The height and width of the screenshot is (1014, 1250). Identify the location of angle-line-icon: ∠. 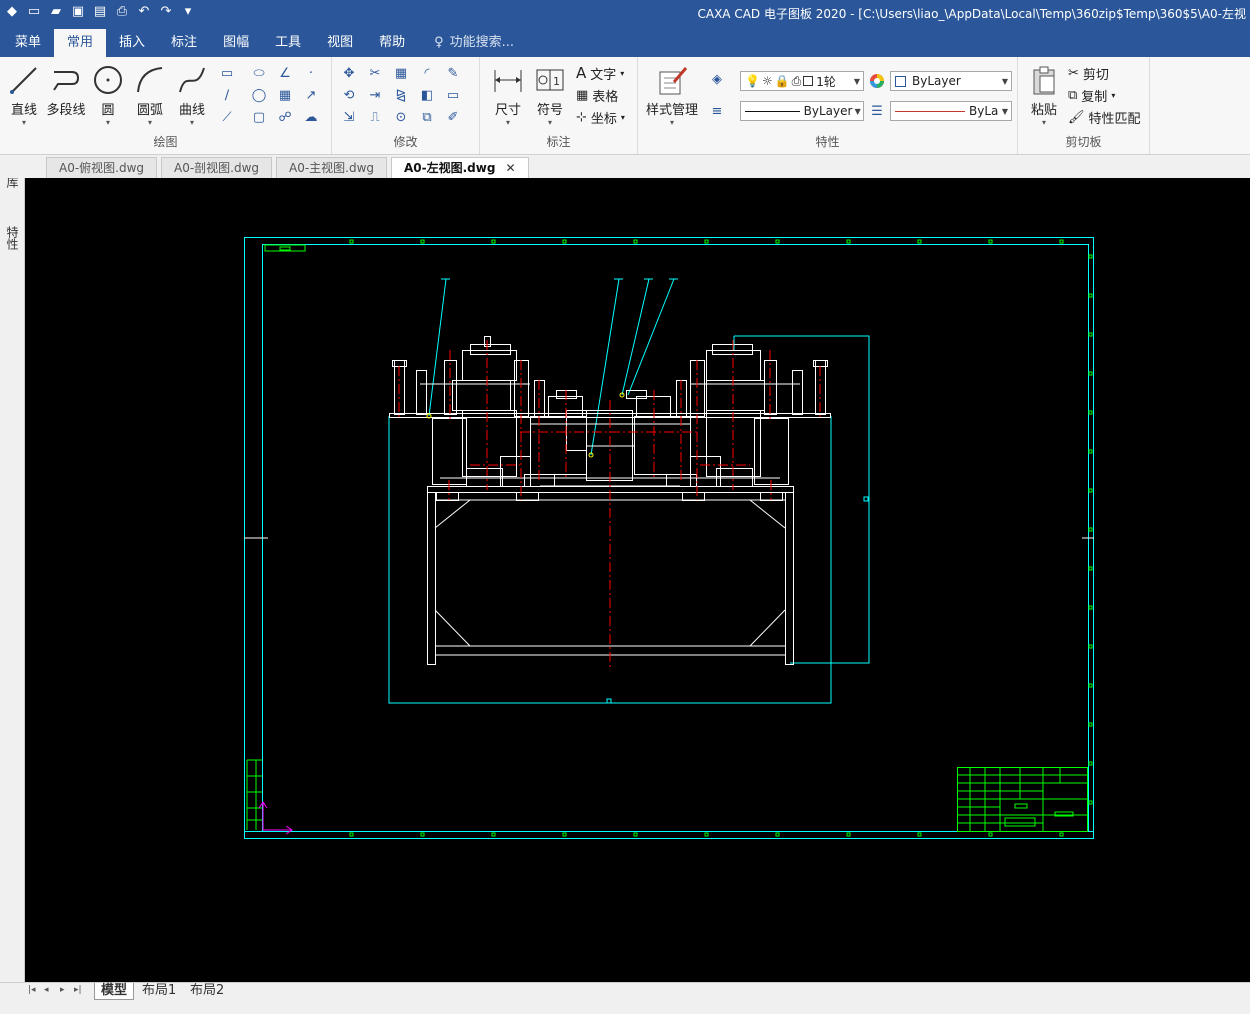
(285, 73).